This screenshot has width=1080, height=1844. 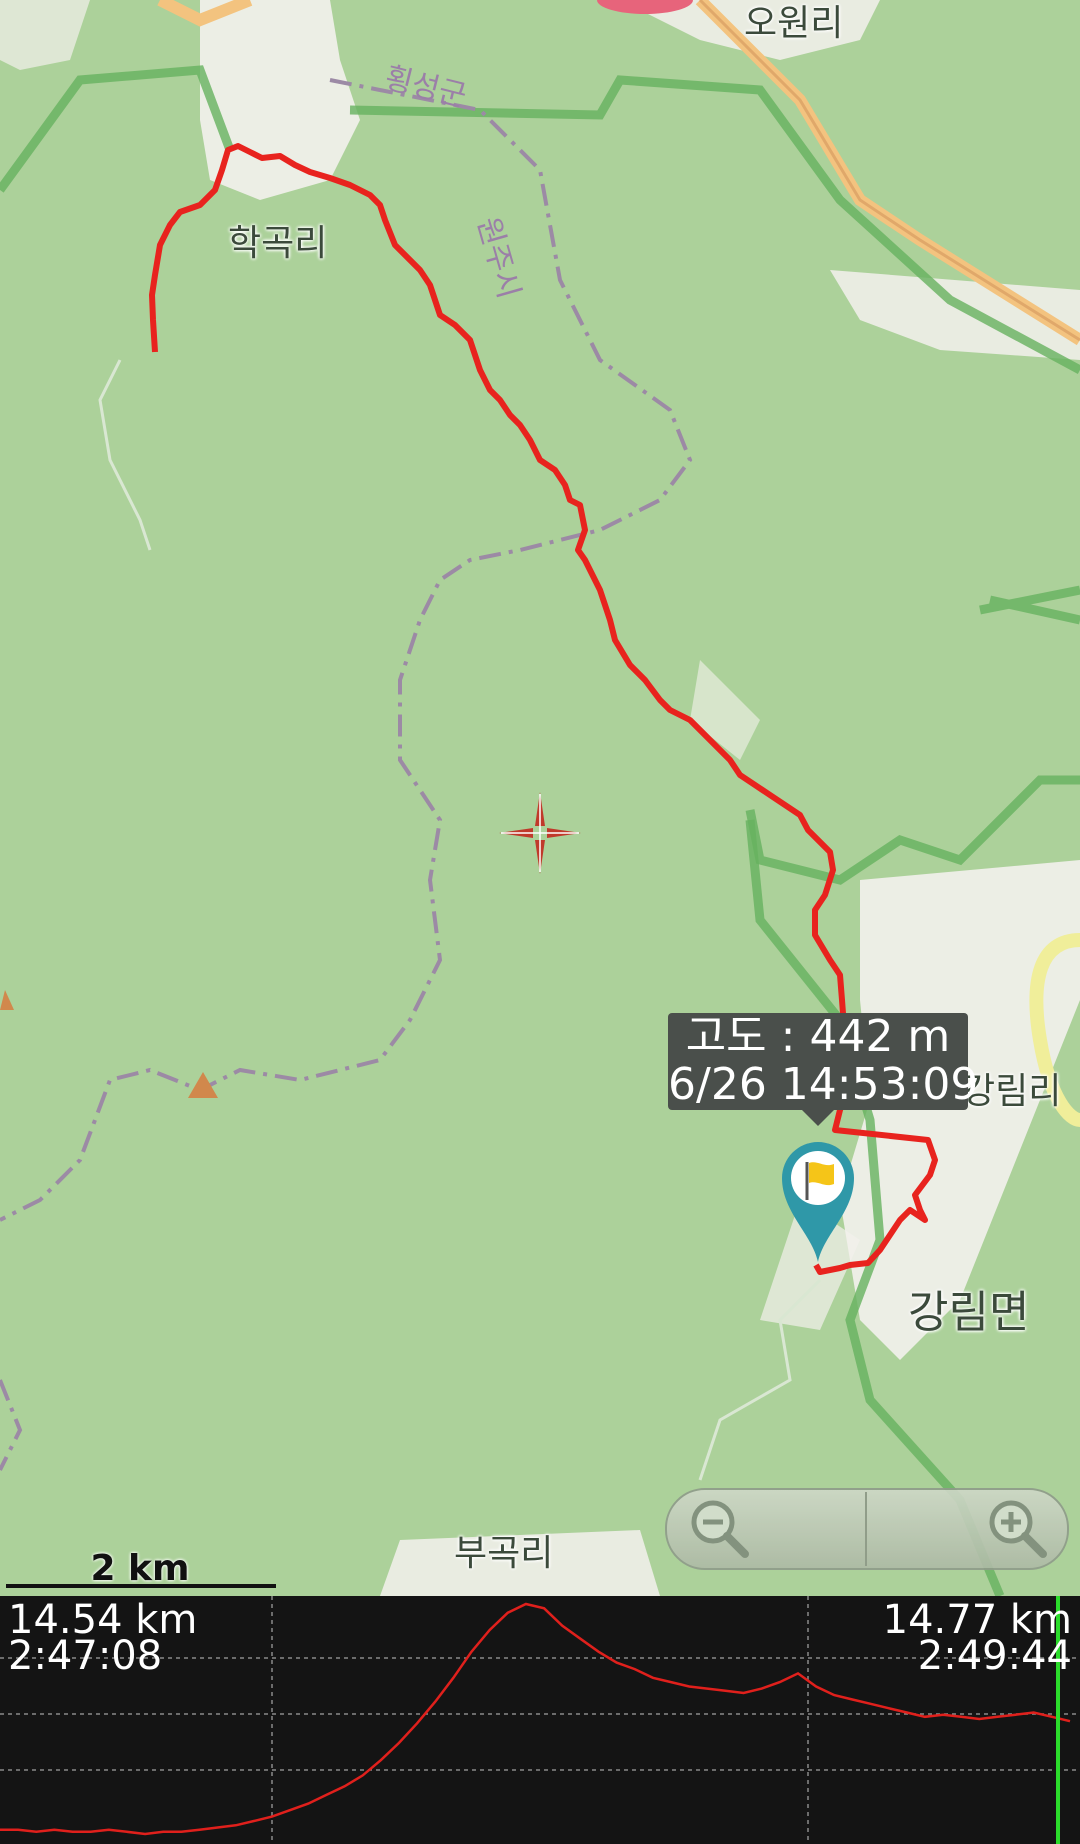 I want to click on track-point-tooltip: 고도 : 442 m 6/26 14:53:09, so click(x=823, y=1068).